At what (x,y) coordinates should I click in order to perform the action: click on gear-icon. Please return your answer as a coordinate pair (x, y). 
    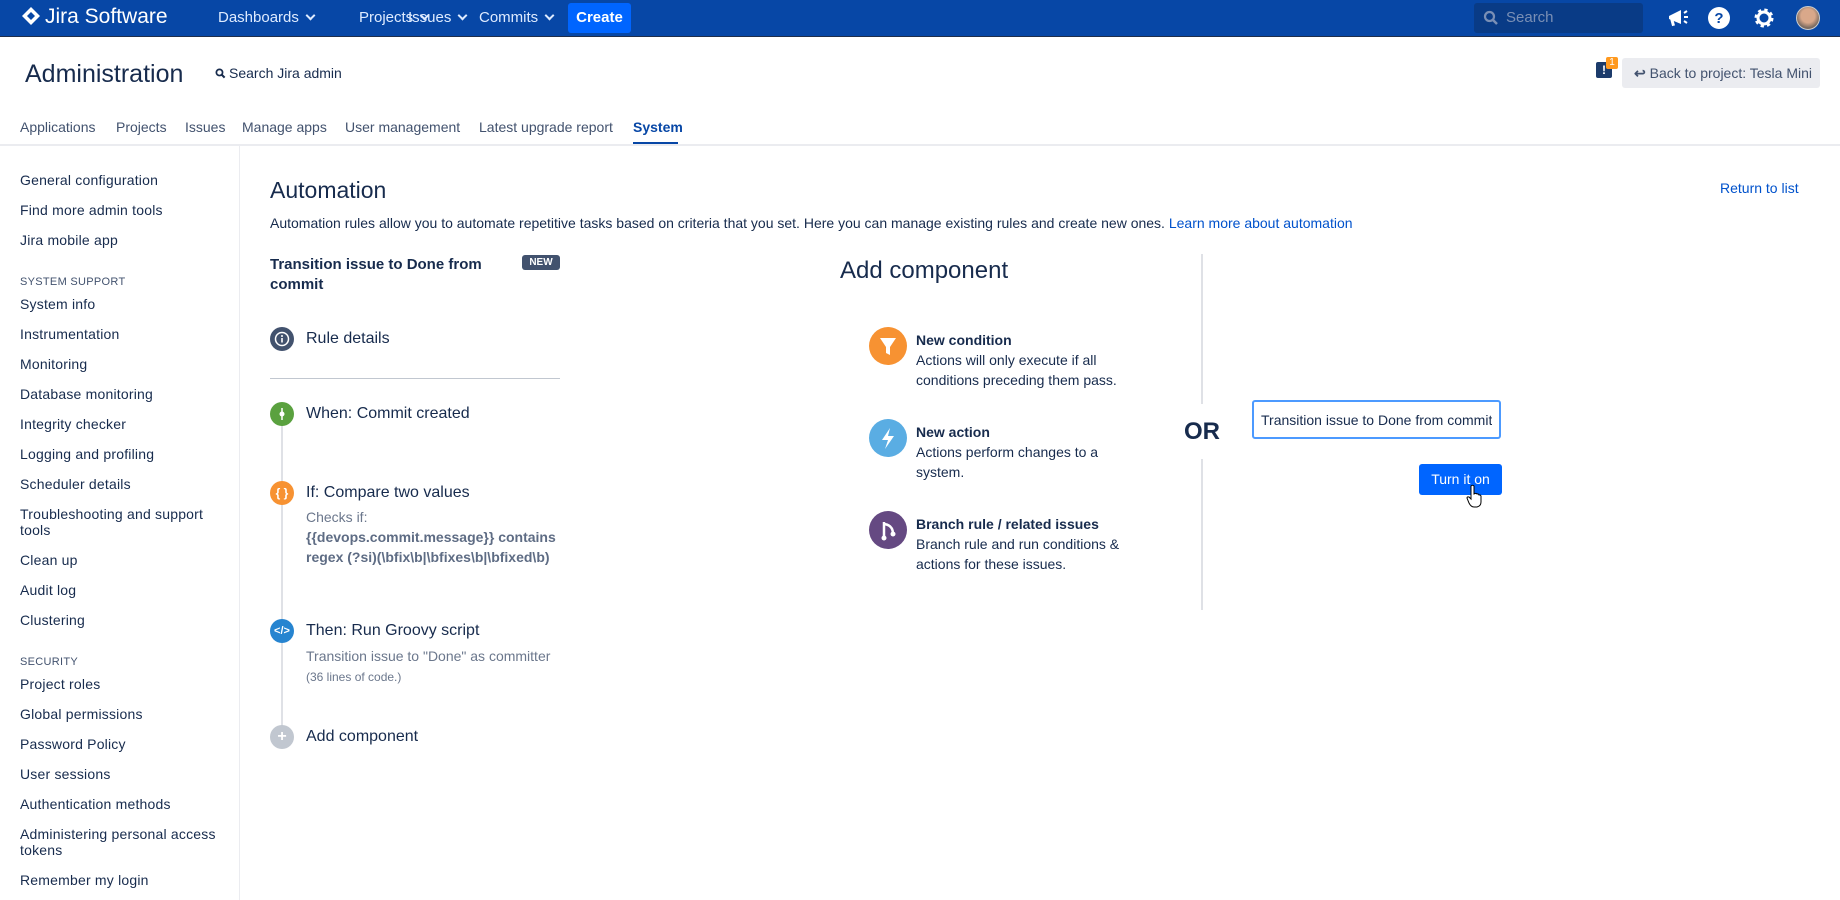
    Looking at the image, I should click on (1764, 18).